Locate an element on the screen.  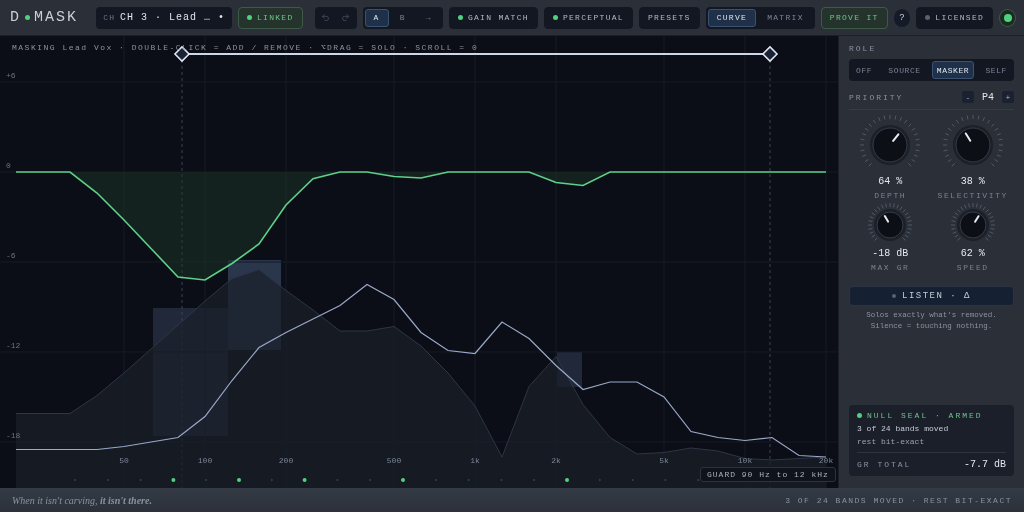
y-axis-label: +6 is located at coordinates (11, 76).